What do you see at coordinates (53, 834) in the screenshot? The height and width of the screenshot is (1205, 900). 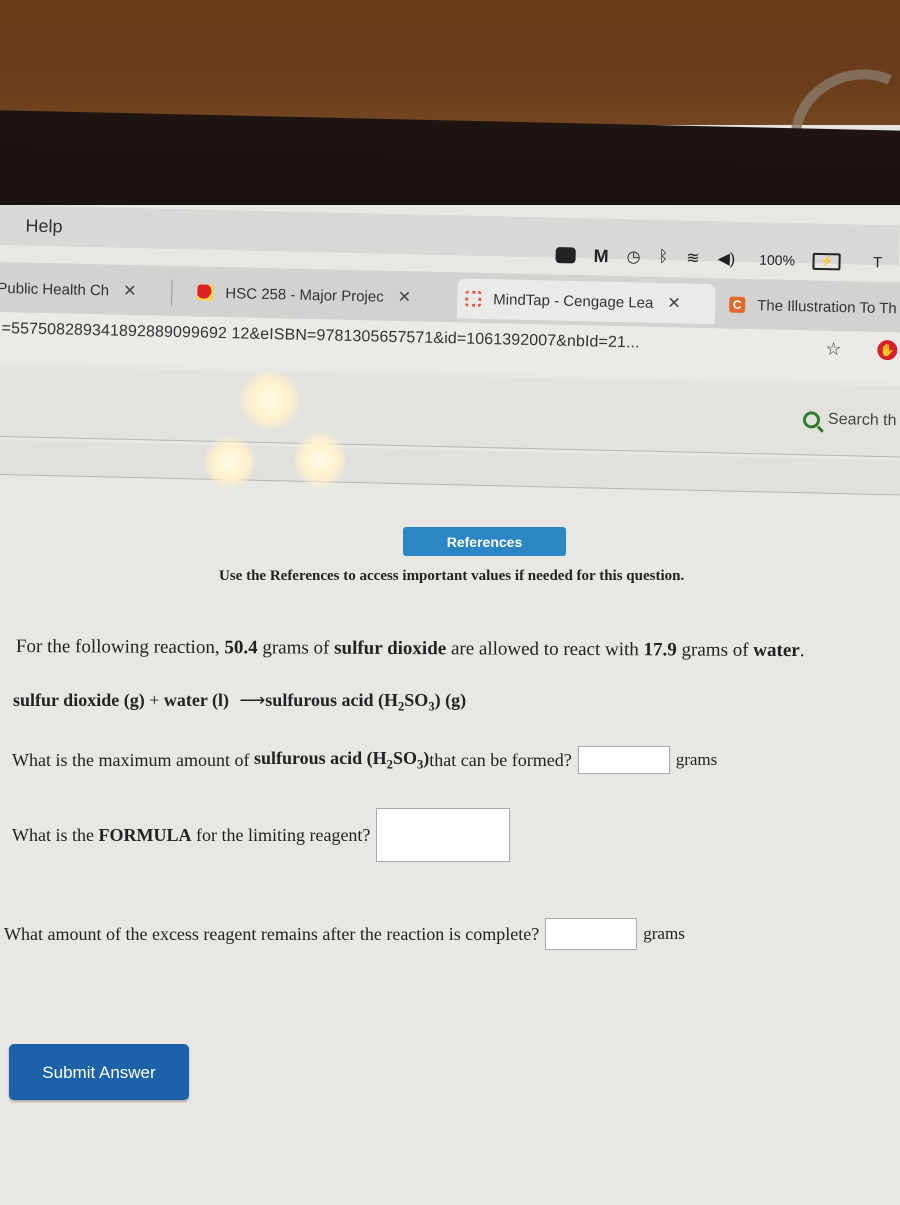 I see `question-text: What is the` at bounding box center [53, 834].